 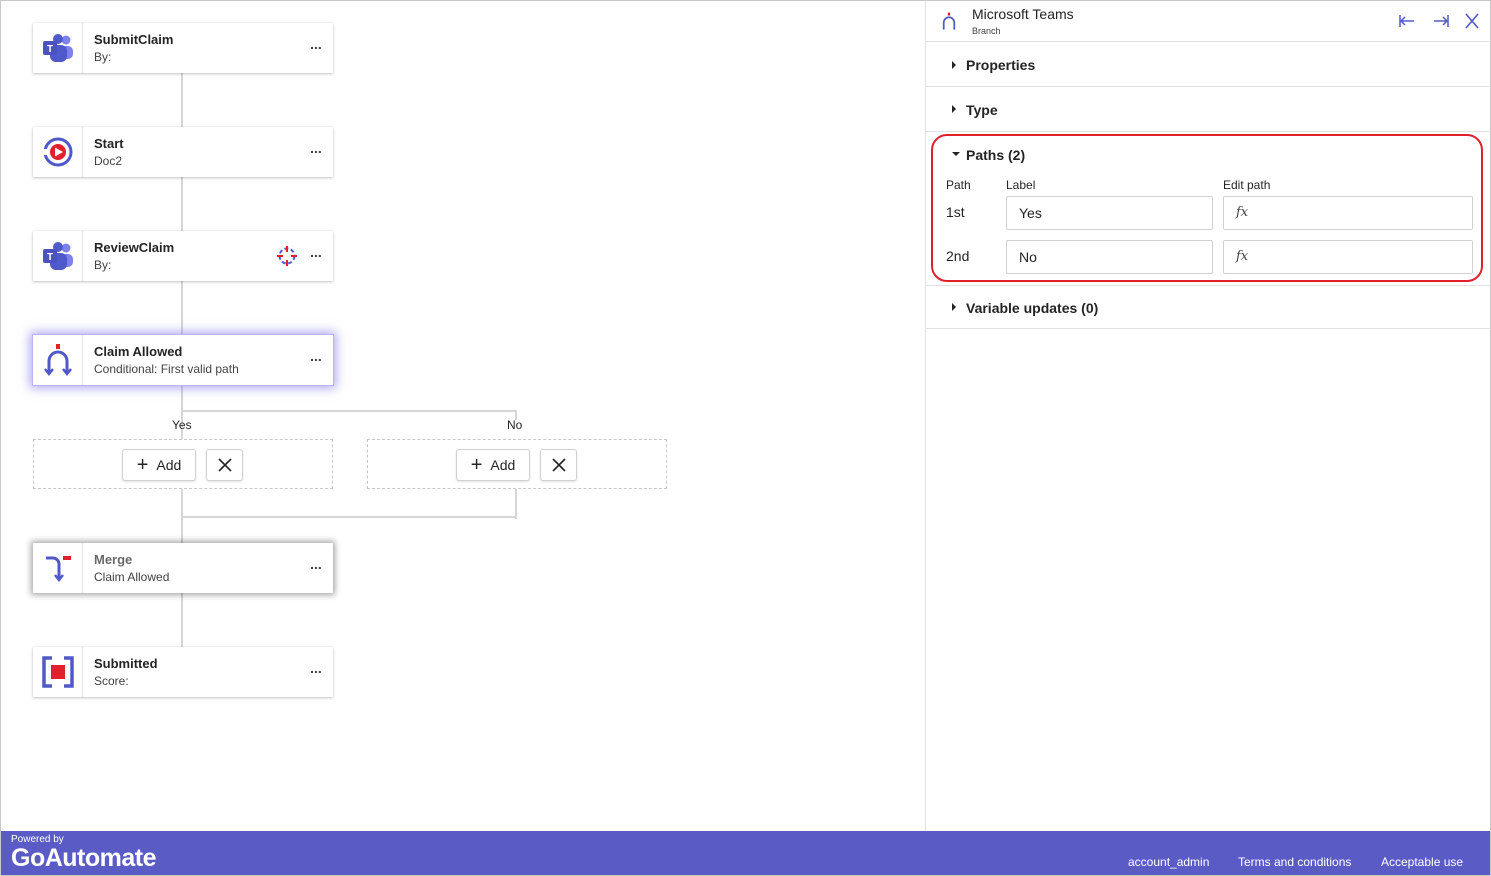 I want to click on target-icon, so click(x=287, y=256).